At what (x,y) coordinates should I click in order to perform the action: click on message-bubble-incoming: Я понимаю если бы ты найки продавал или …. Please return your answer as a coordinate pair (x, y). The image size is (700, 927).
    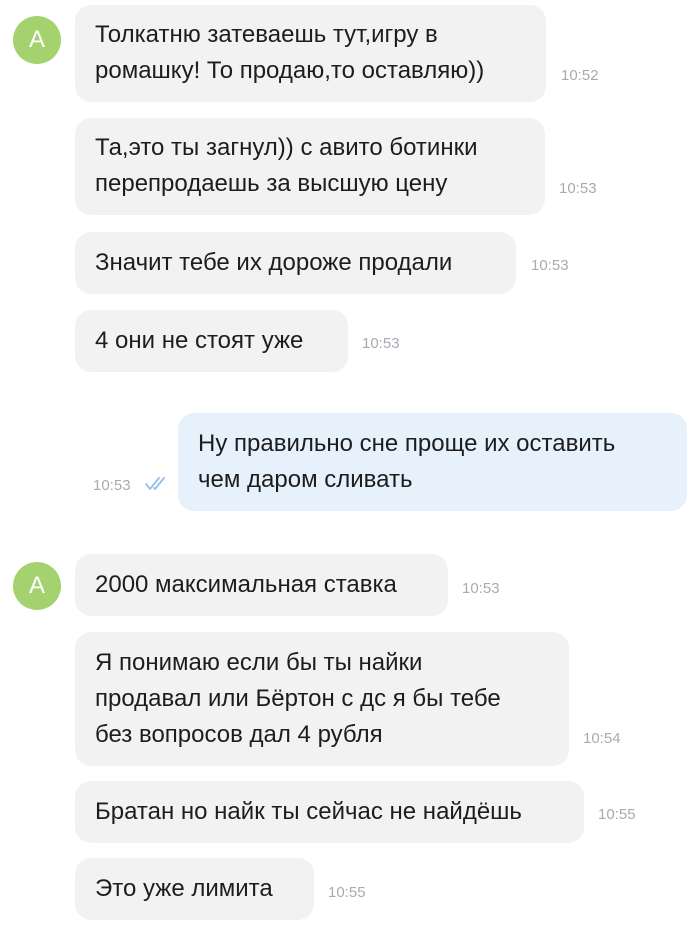
    Looking at the image, I should click on (322, 699).